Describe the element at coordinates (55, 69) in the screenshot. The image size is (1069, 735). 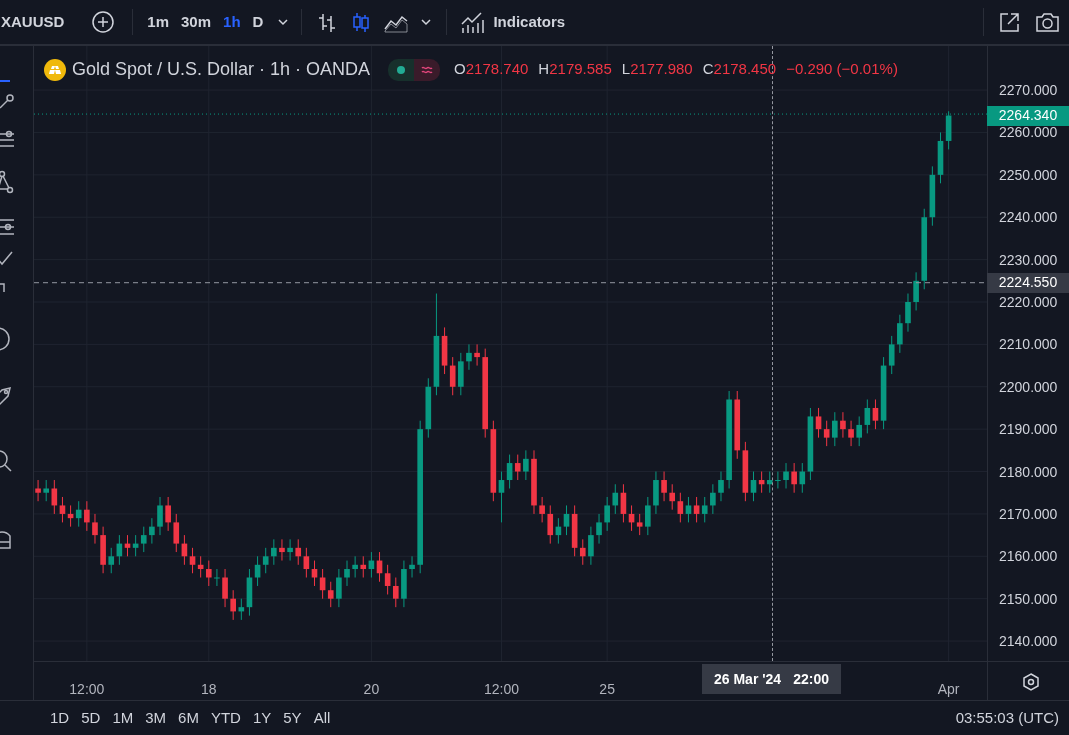
I see `ingots-logo-icon` at that location.